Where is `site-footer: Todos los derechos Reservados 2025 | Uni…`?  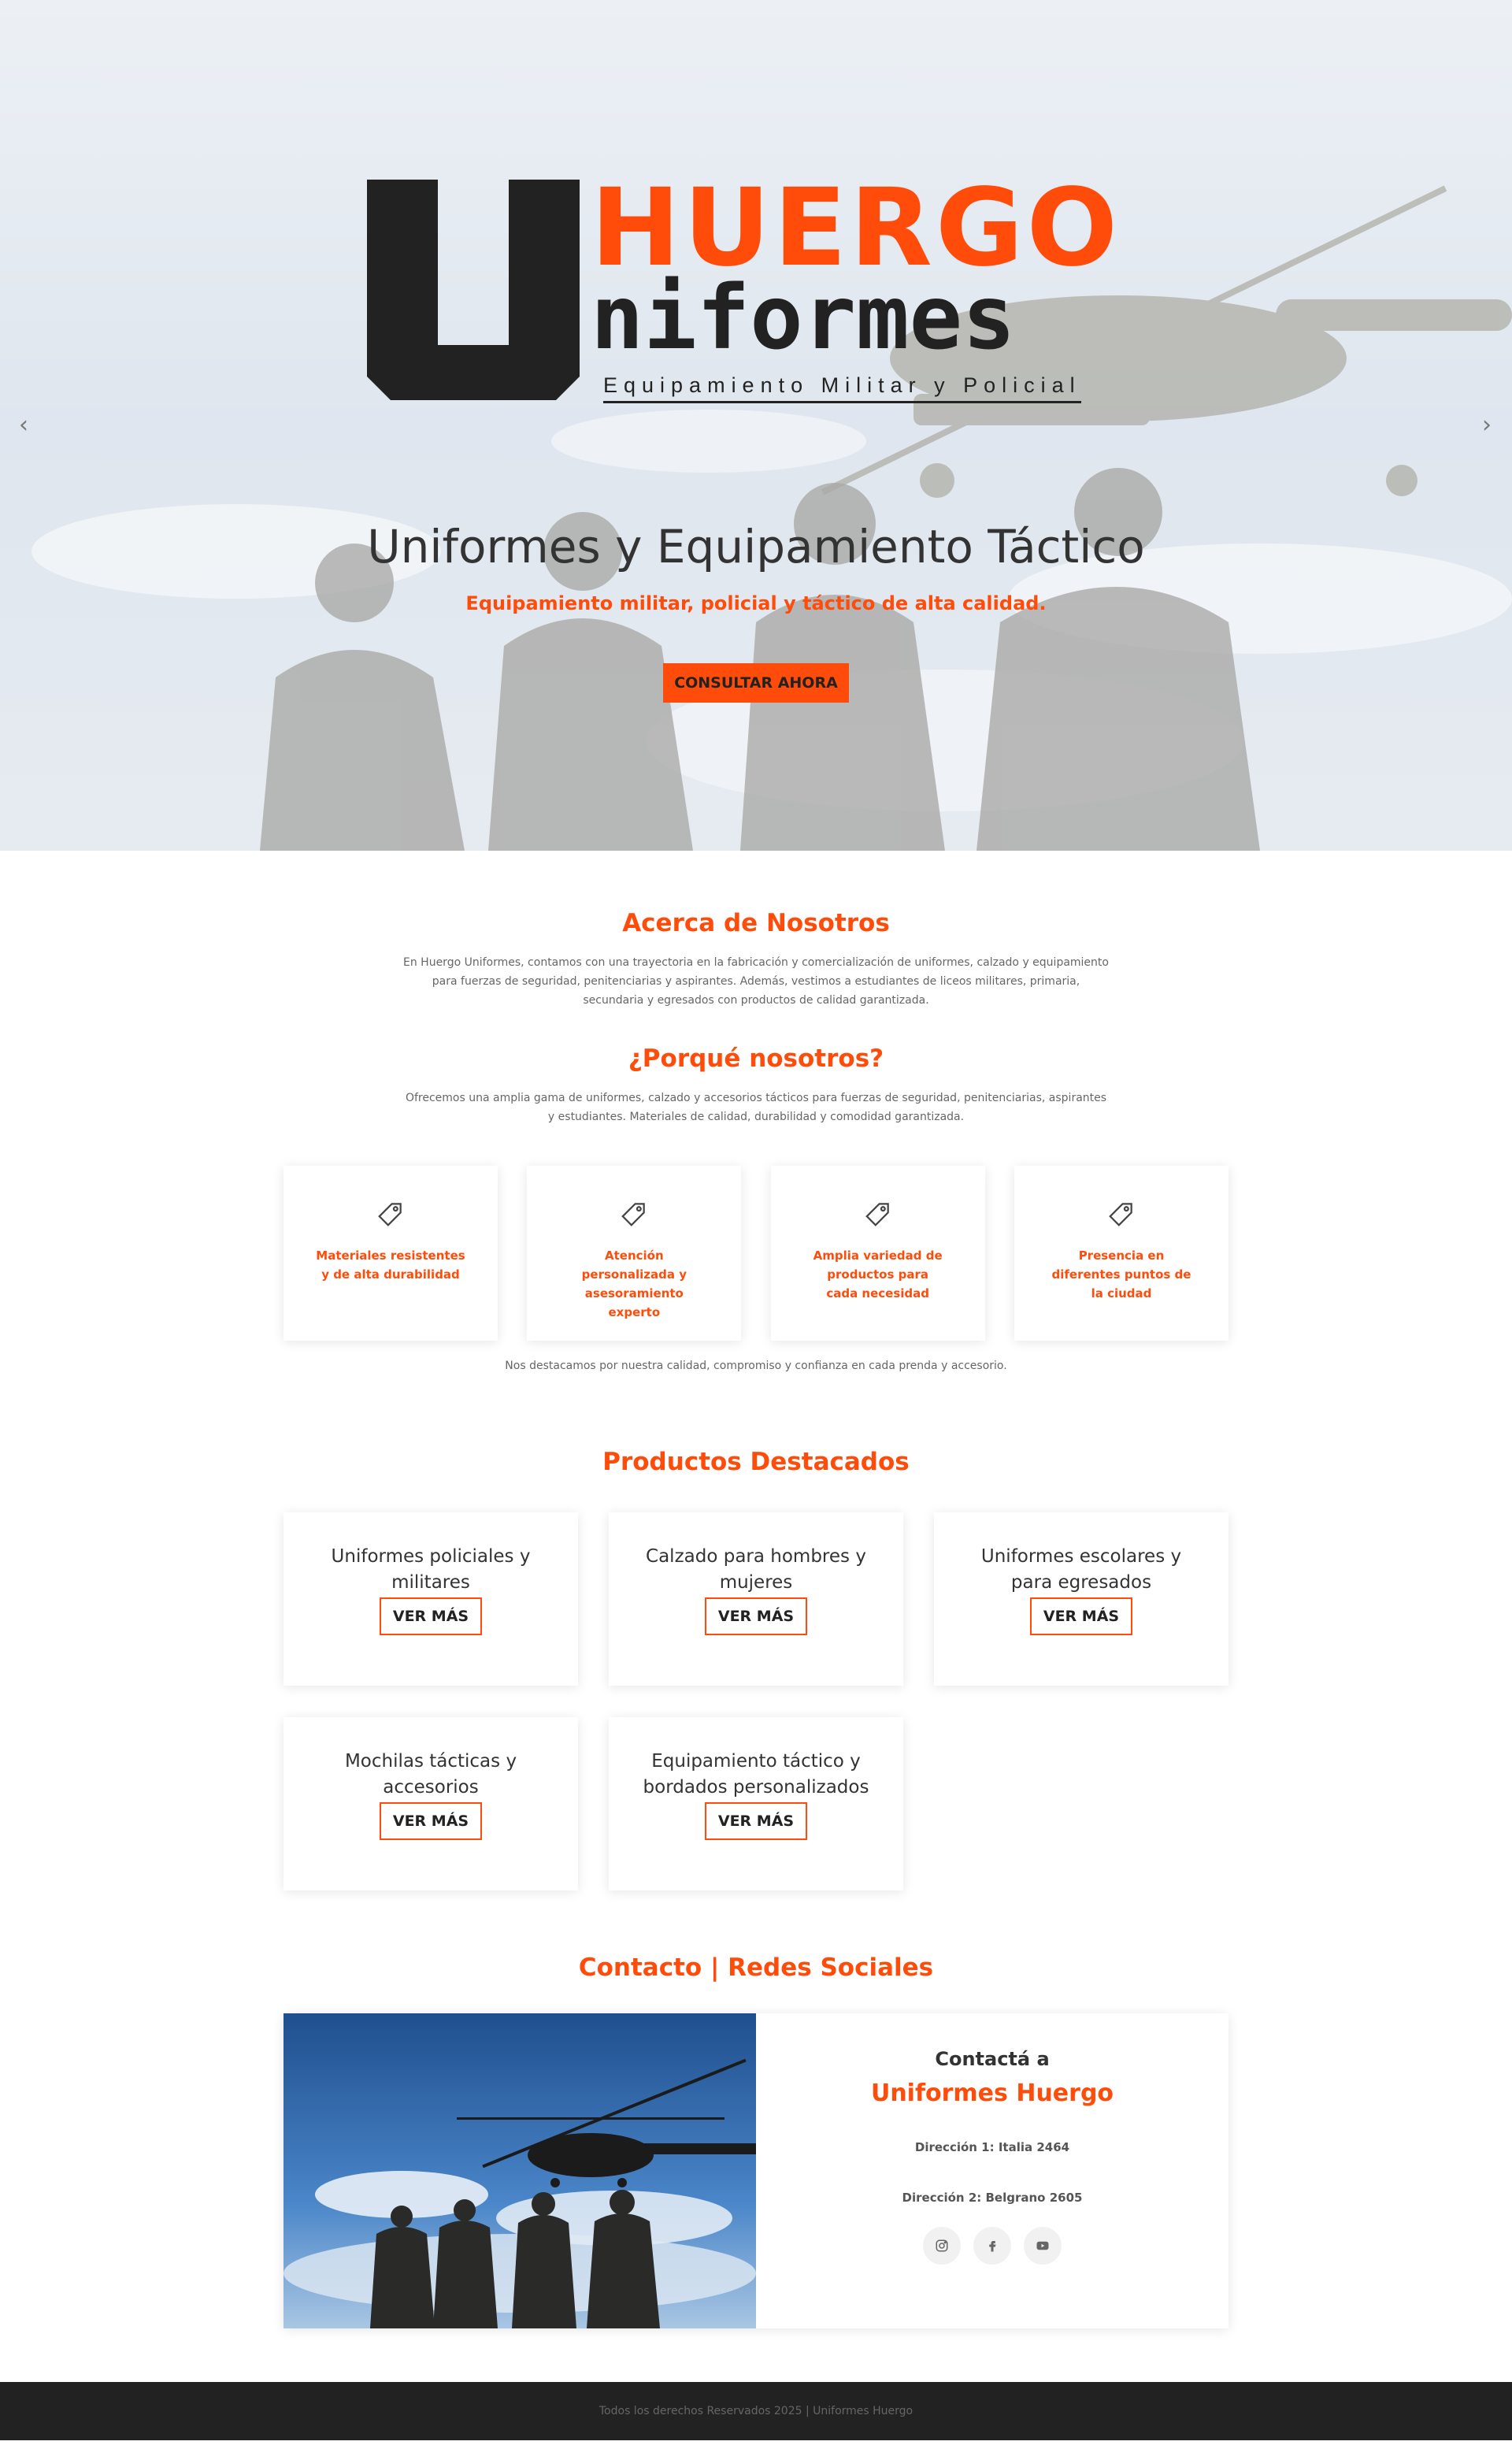
site-footer: Todos los derechos Reservados 2025 | Uni… is located at coordinates (756, 2411).